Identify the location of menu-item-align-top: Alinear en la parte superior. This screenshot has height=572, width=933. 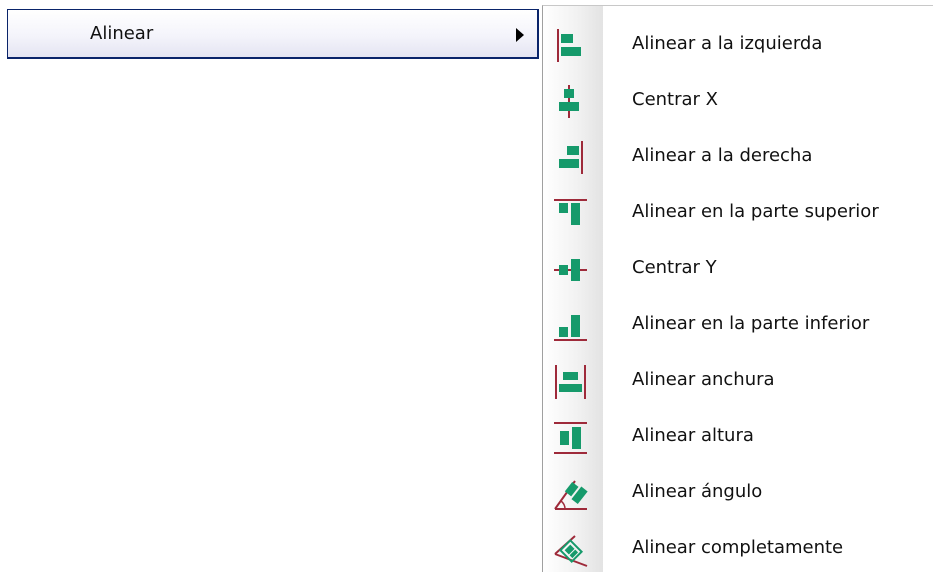
(738, 214).